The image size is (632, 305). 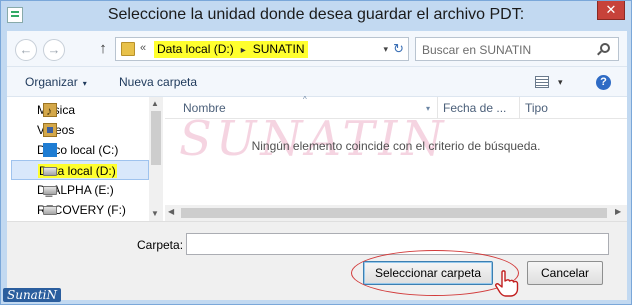 I want to click on video-folder-icon, so click(x=50, y=130).